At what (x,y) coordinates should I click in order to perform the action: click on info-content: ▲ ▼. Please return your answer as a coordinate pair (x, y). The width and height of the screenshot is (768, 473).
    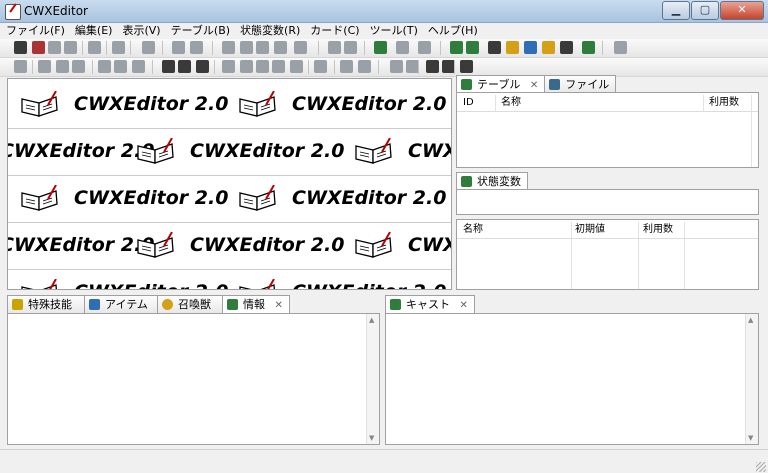
    Looking at the image, I should click on (193, 379).